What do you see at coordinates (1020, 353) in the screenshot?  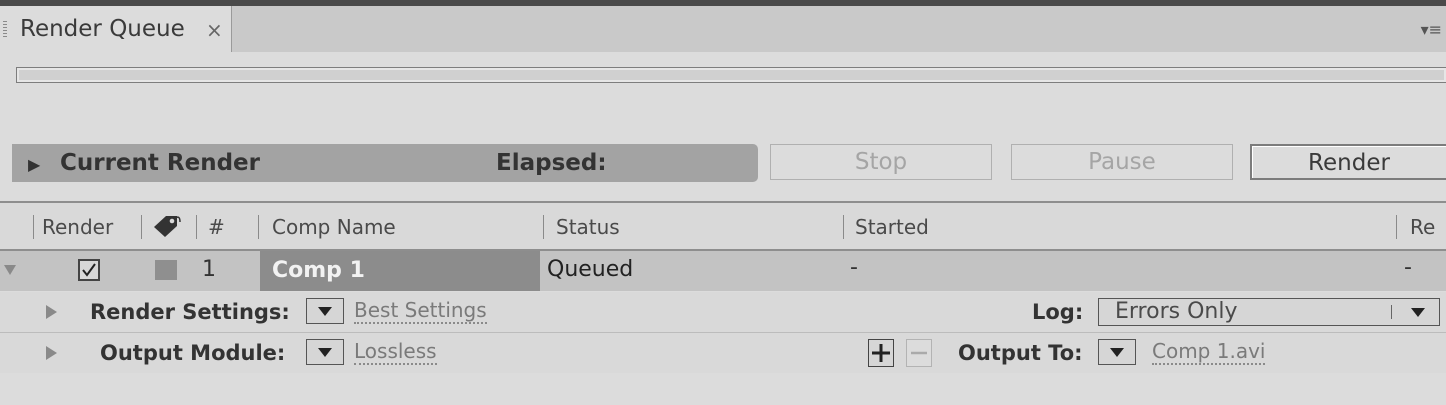 I see `output-to-label: Output To:` at bounding box center [1020, 353].